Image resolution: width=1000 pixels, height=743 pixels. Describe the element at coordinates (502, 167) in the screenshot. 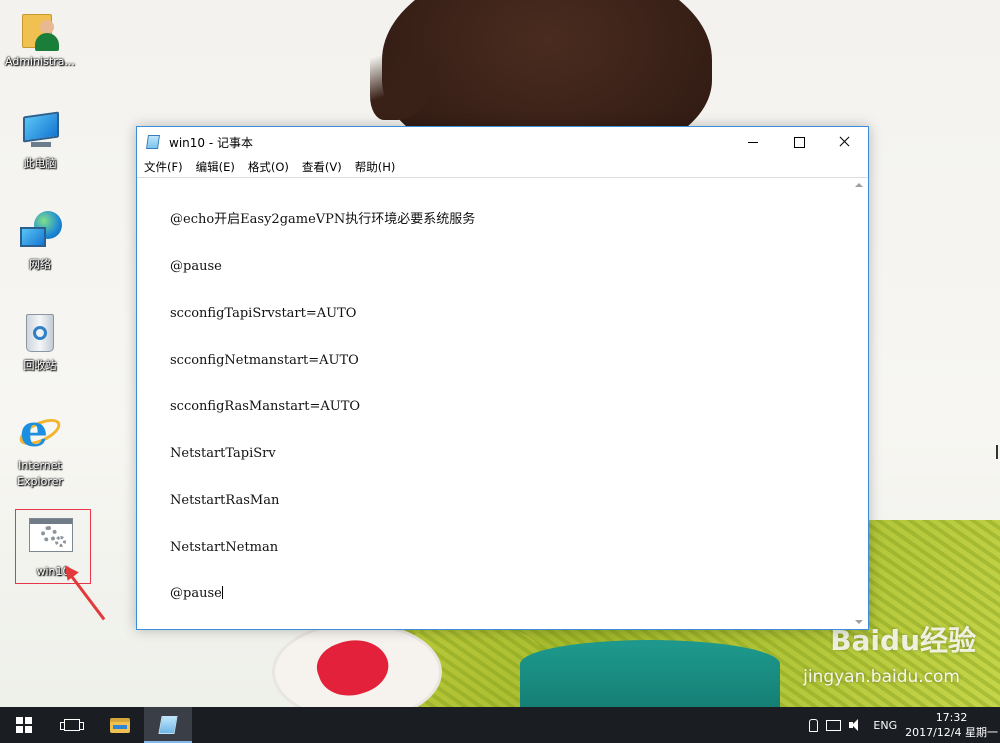

I see `menu-bar: 文件(F) 编辑(E) 格式(O) 查看(V) 帮助(H)` at that location.